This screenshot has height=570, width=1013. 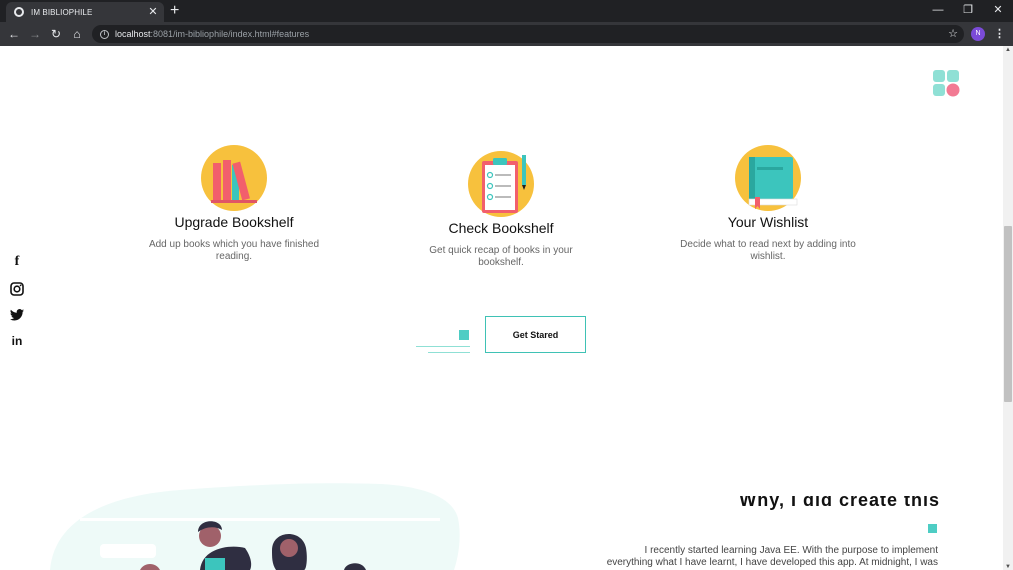 What do you see at coordinates (77, 34) in the screenshot?
I see `home-button: ⌂` at bounding box center [77, 34].